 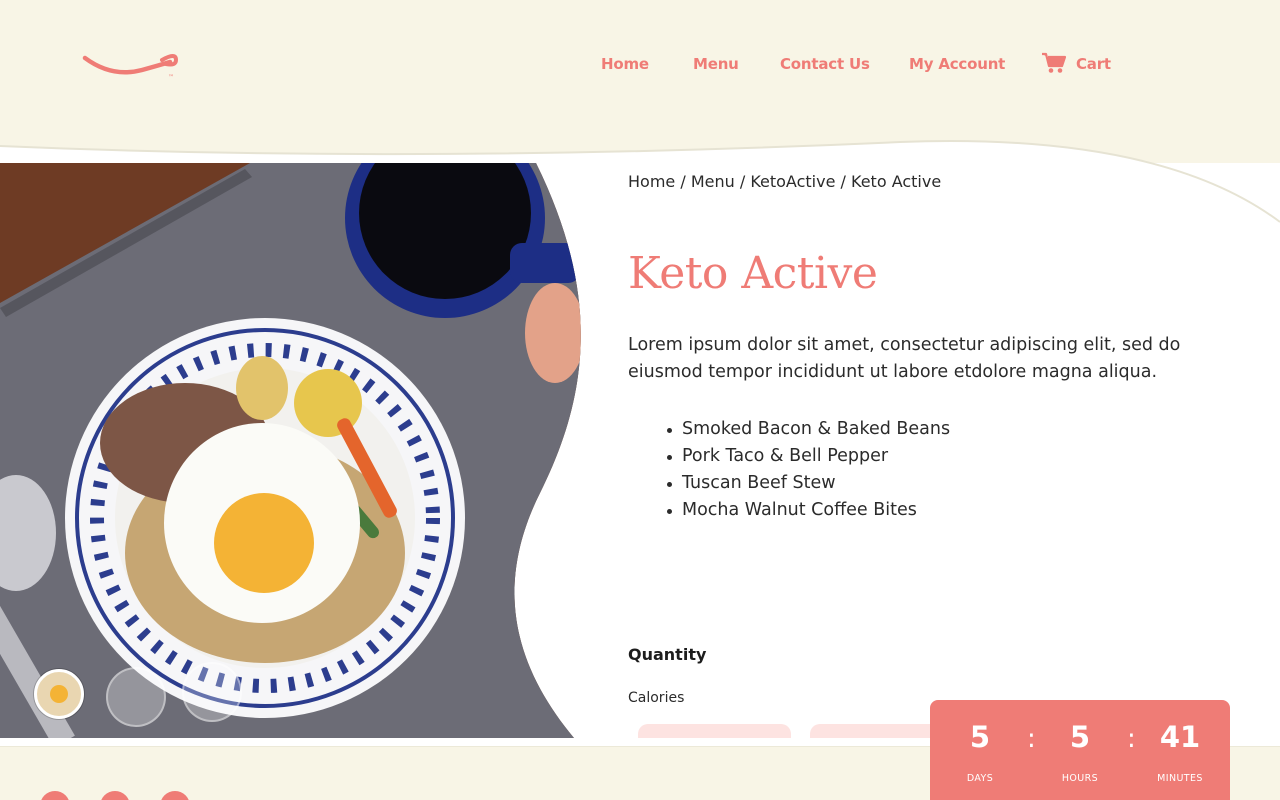 What do you see at coordinates (980, 737) in the screenshot?
I see `countdown-days-value: 5` at bounding box center [980, 737].